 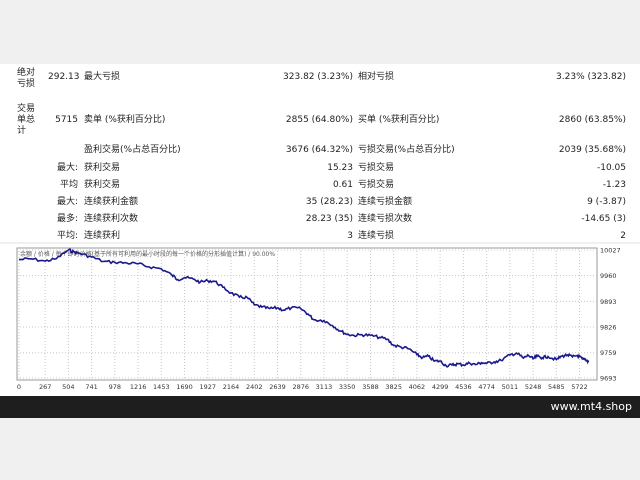 I want to click on rel-loss-value: 3.23% (323.82), so click(x=591, y=77).